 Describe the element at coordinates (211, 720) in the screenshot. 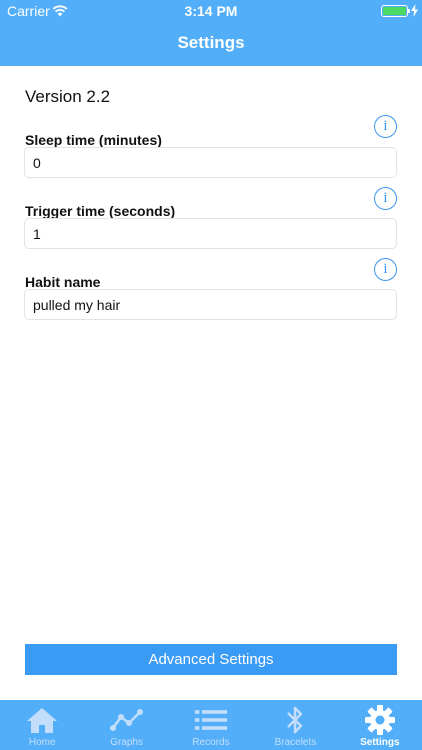

I see `list-icon` at that location.